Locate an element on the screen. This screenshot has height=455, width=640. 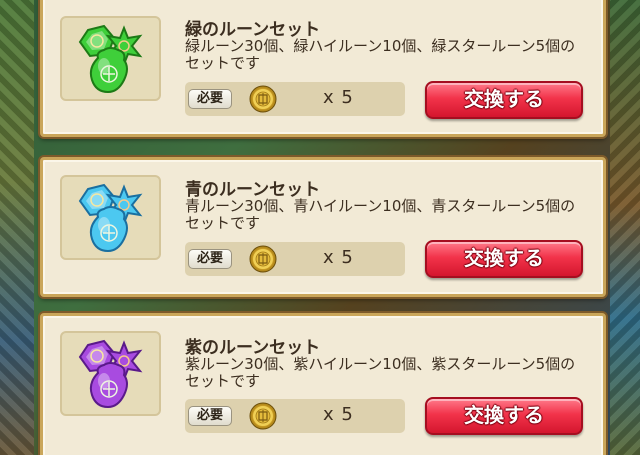
item-description: 青ルーン30個、青ハイルーン10個、青スタールーン5個のセットです is located at coordinates (380, 214).